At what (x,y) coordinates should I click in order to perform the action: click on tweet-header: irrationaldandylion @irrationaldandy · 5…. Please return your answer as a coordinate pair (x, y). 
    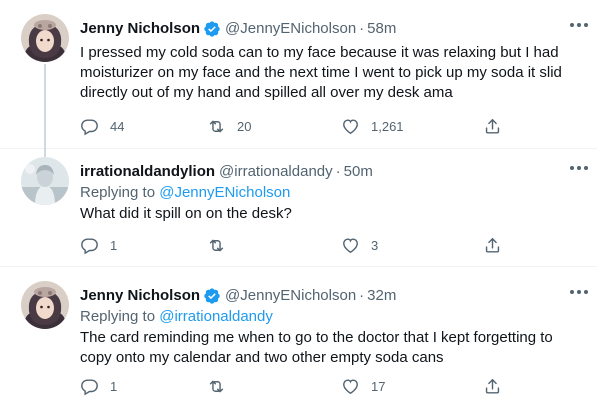
    Looking at the image, I should click on (328, 171).